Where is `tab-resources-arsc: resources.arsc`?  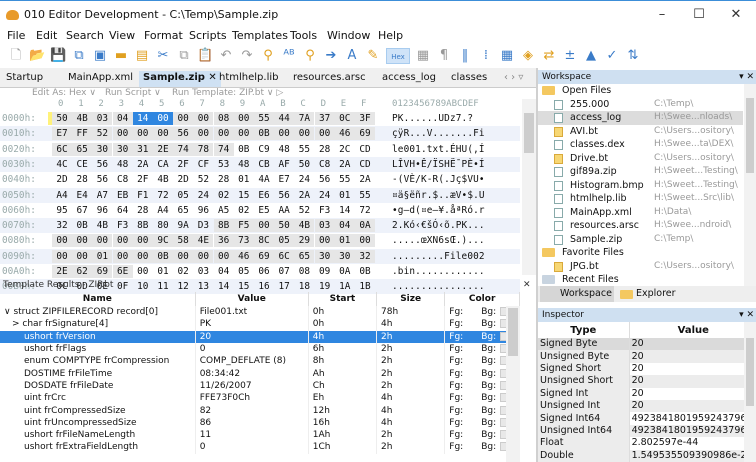 tab-resources-arsc: resources.arsc is located at coordinates (329, 79).